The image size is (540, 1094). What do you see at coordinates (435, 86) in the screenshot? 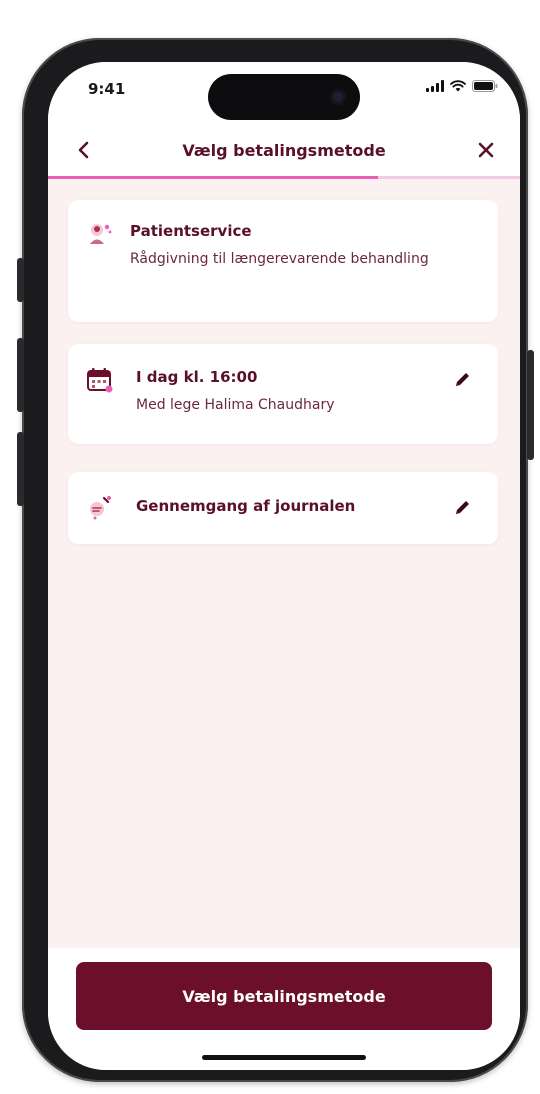
I see `signal-icon` at bounding box center [435, 86].